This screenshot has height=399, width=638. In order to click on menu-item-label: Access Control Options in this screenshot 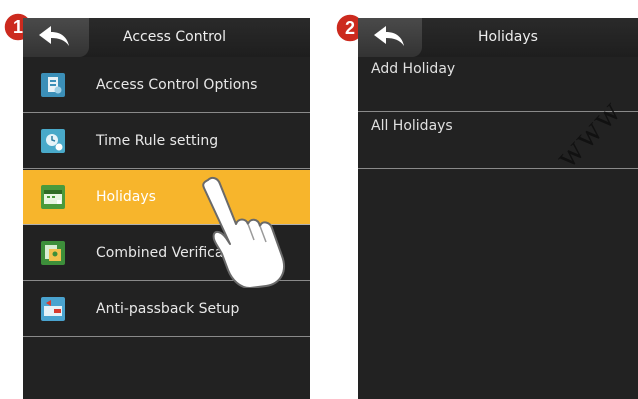, I will do `click(177, 85)`.